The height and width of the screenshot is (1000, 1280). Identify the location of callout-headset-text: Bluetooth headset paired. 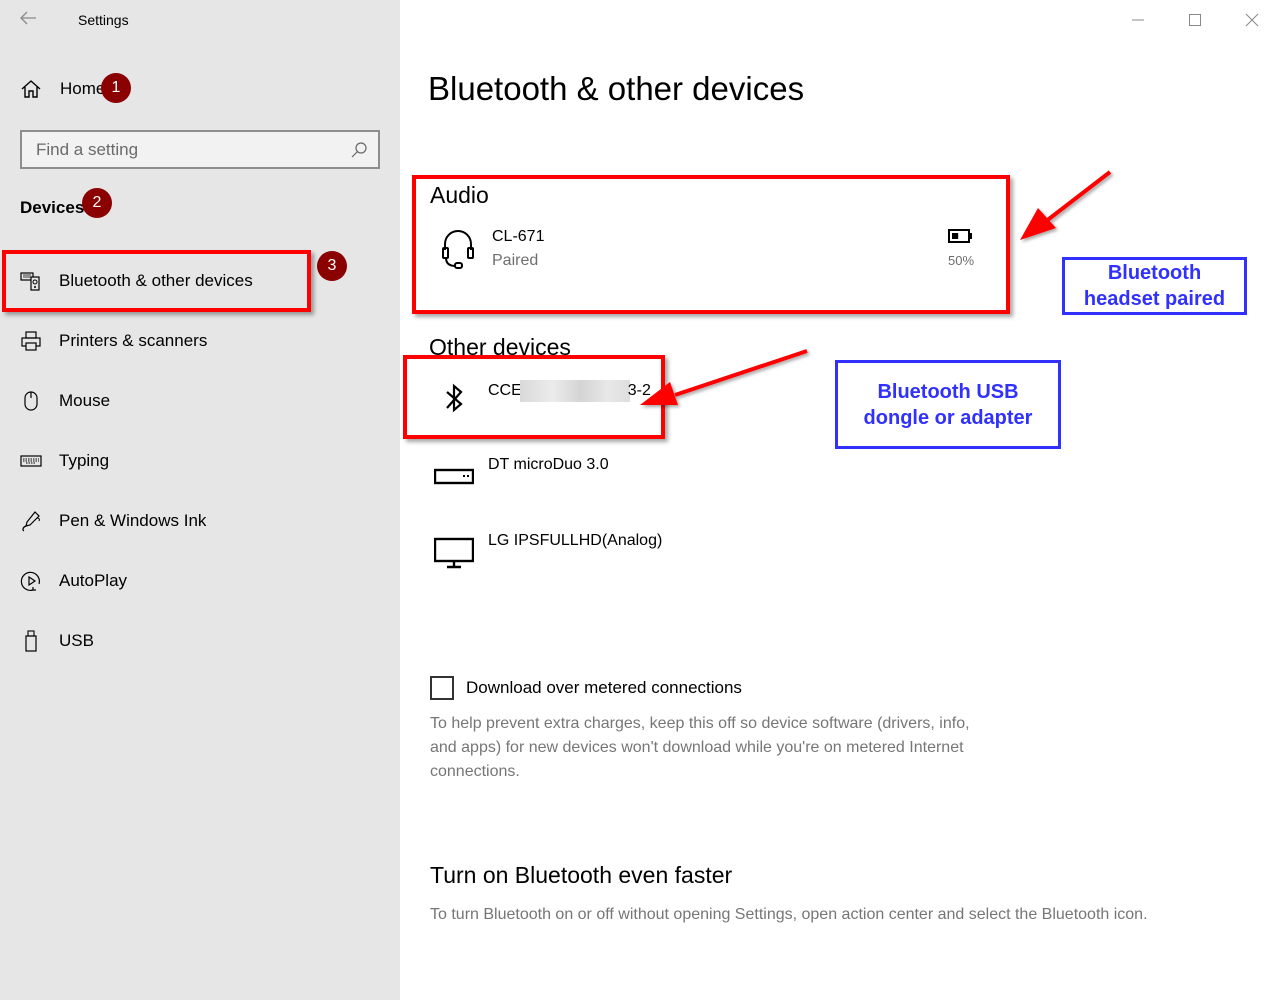
(1154, 286).